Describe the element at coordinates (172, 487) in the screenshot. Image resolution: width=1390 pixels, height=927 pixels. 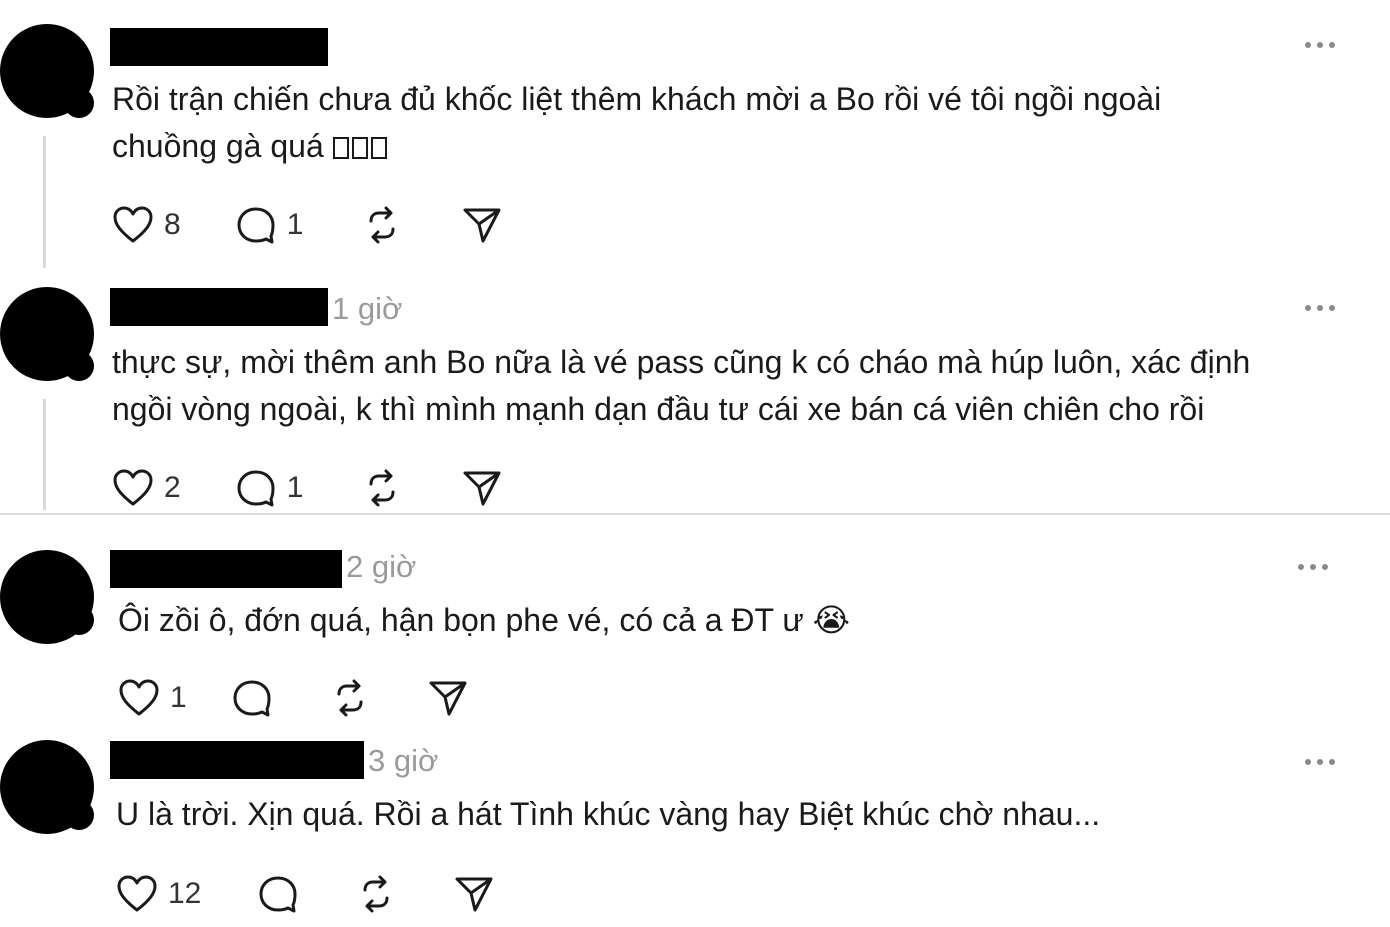
I see `like-count: 2` at that location.